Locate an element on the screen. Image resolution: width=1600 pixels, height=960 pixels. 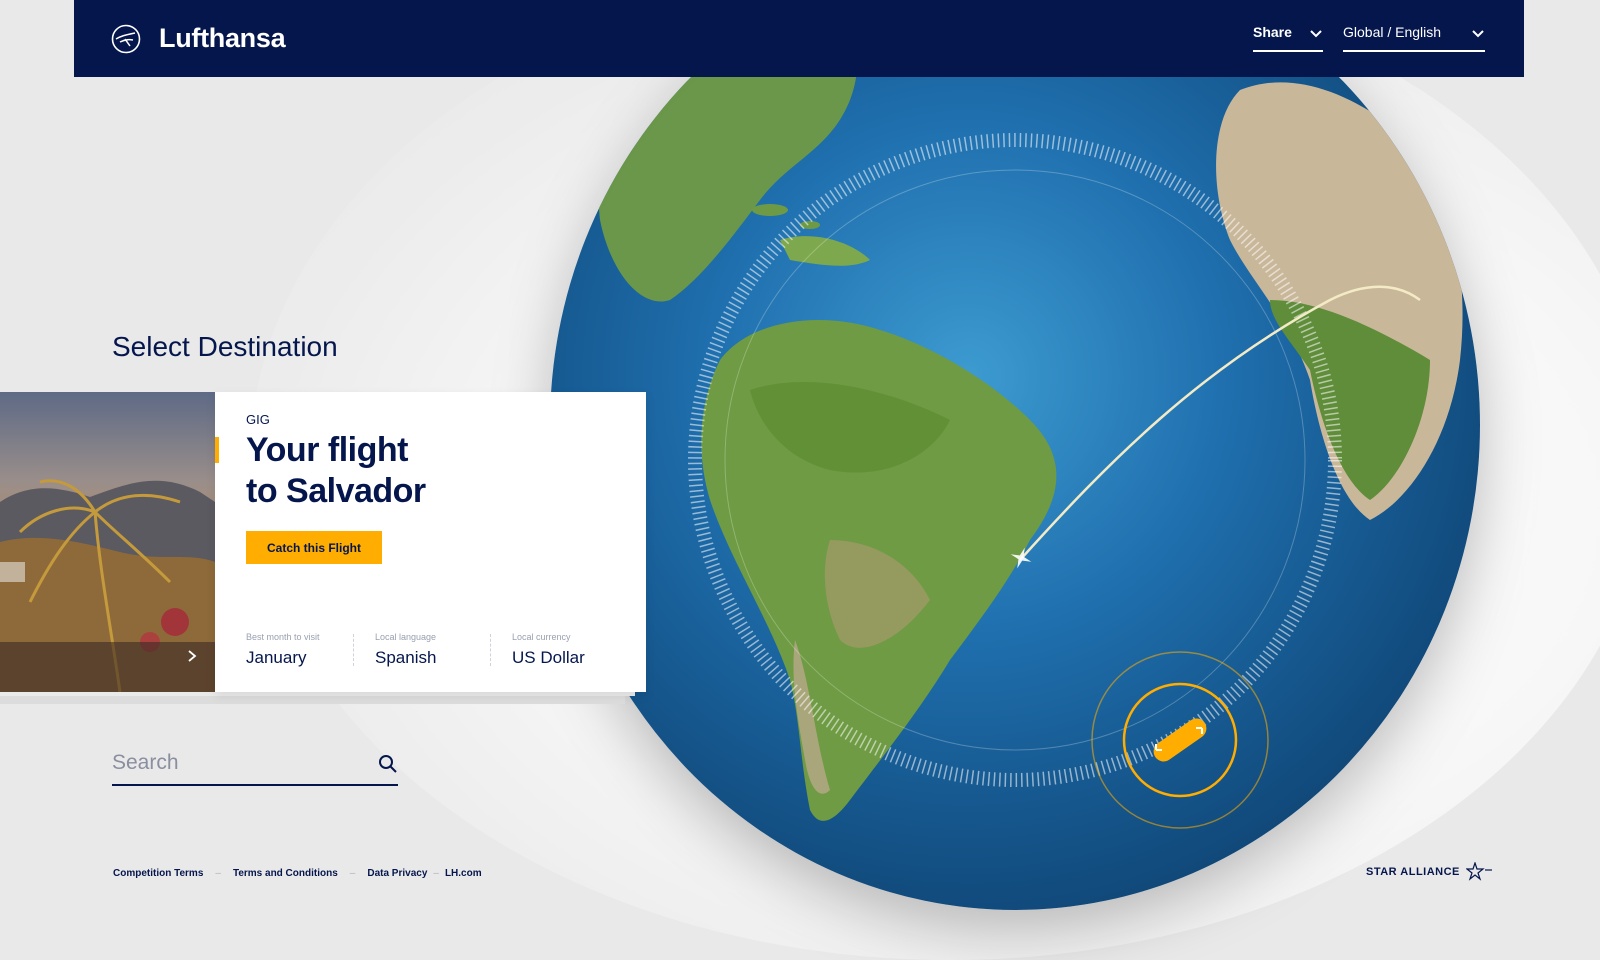
footer-link-data-privacy: Data Privacy is located at coordinates (397, 873).